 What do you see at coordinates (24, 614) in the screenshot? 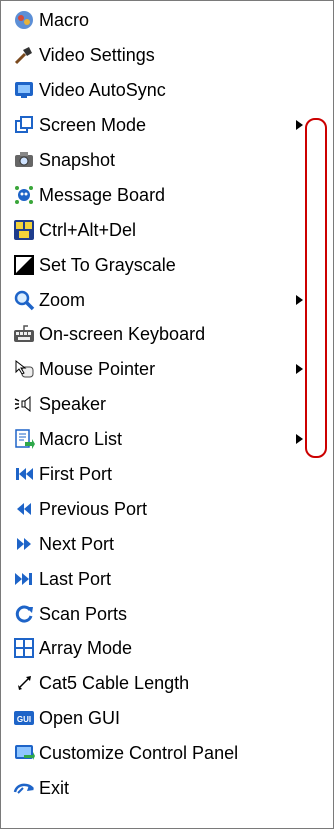
I see `scan-ports-icon` at bounding box center [24, 614].